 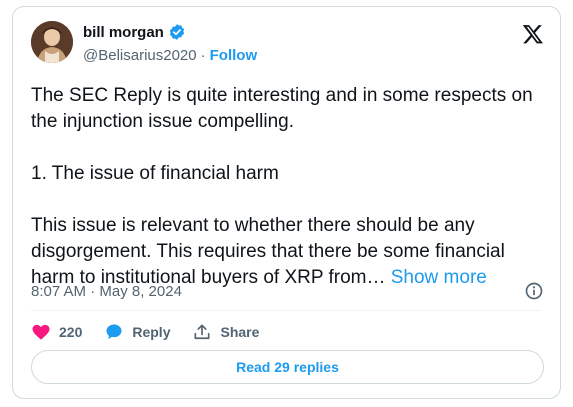 What do you see at coordinates (123, 32) in the screenshot?
I see `author-display-name: bill morgan` at bounding box center [123, 32].